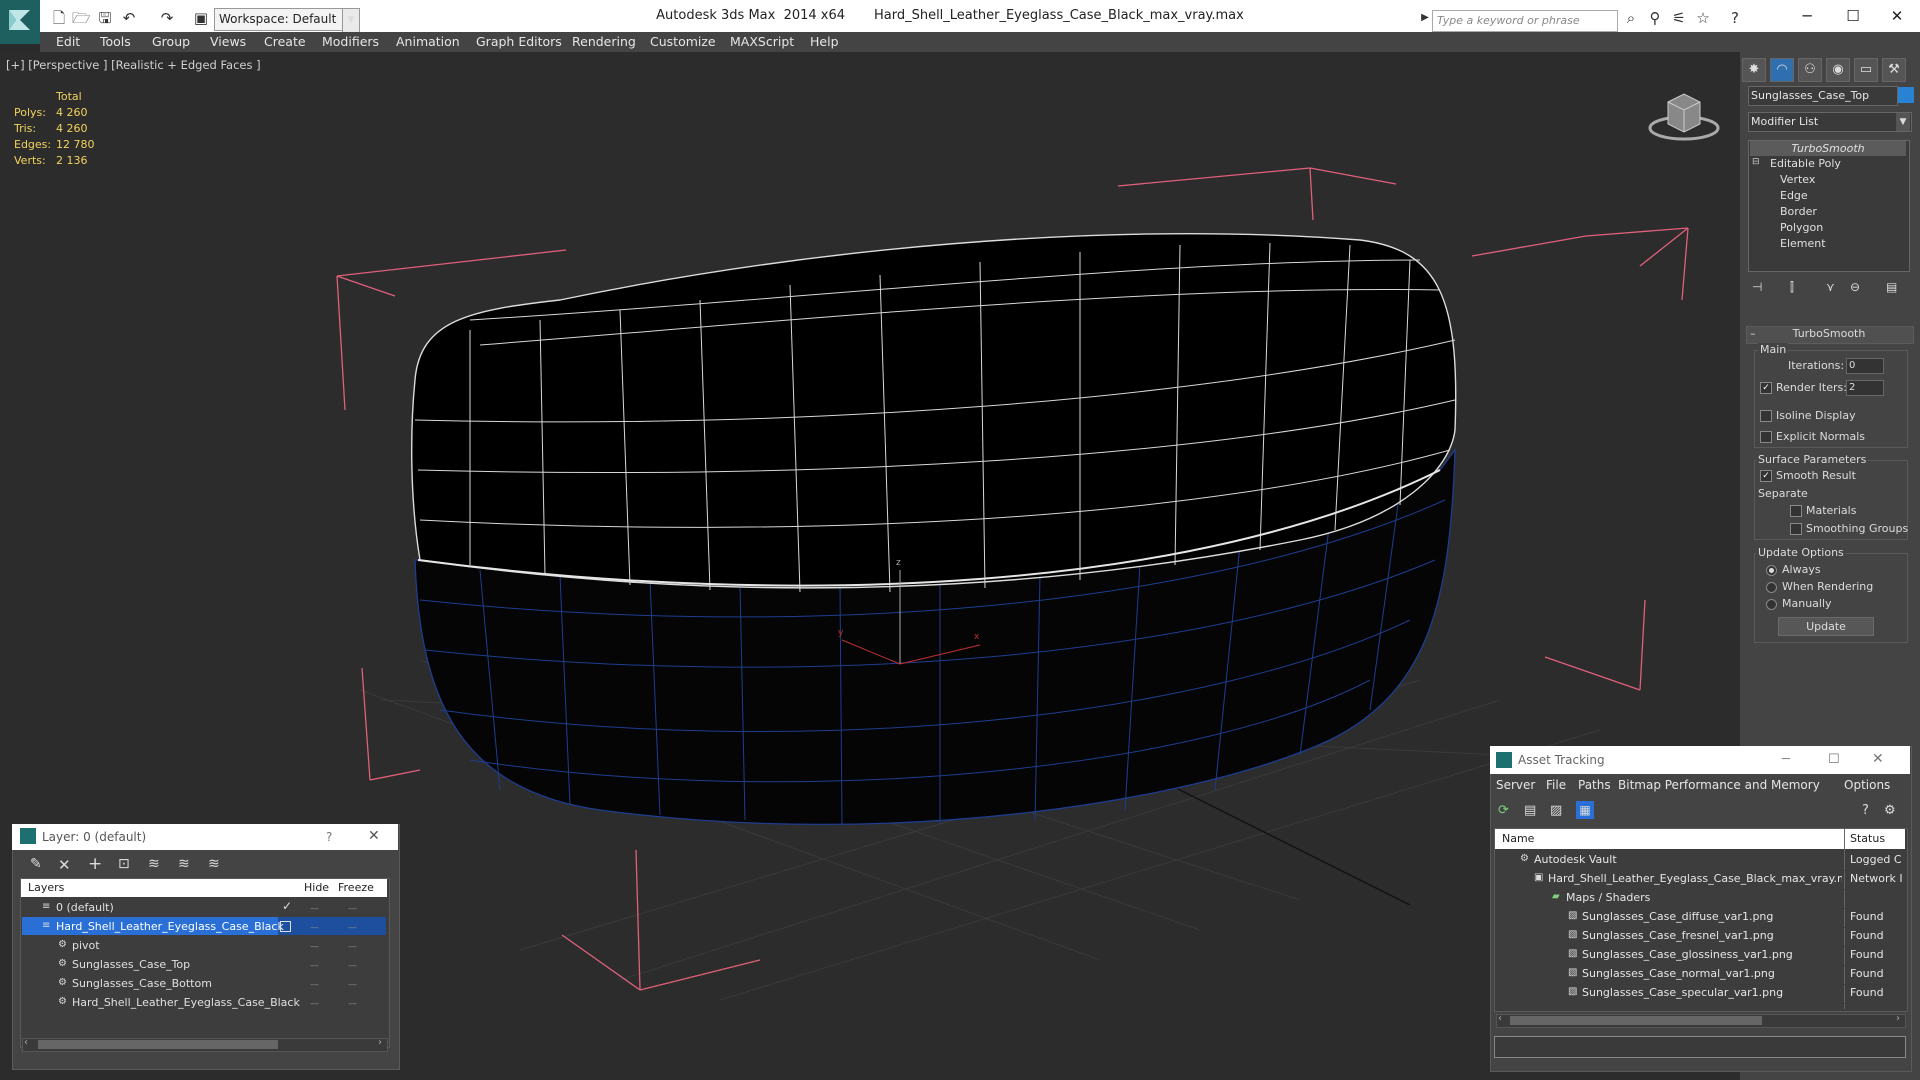  Describe the element at coordinates (316, 887) in the screenshot. I see `hide-column-header: Hide` at that location.